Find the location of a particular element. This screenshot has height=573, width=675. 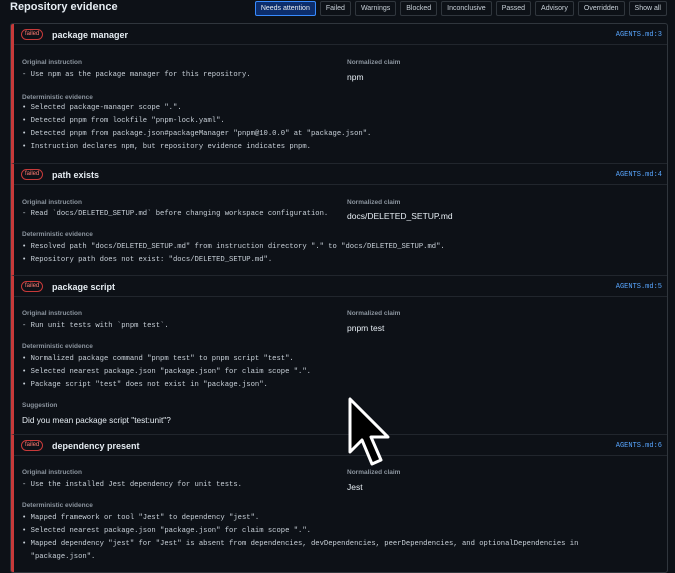

filter-advisory: Advisory is located at coordinates (554, 8).